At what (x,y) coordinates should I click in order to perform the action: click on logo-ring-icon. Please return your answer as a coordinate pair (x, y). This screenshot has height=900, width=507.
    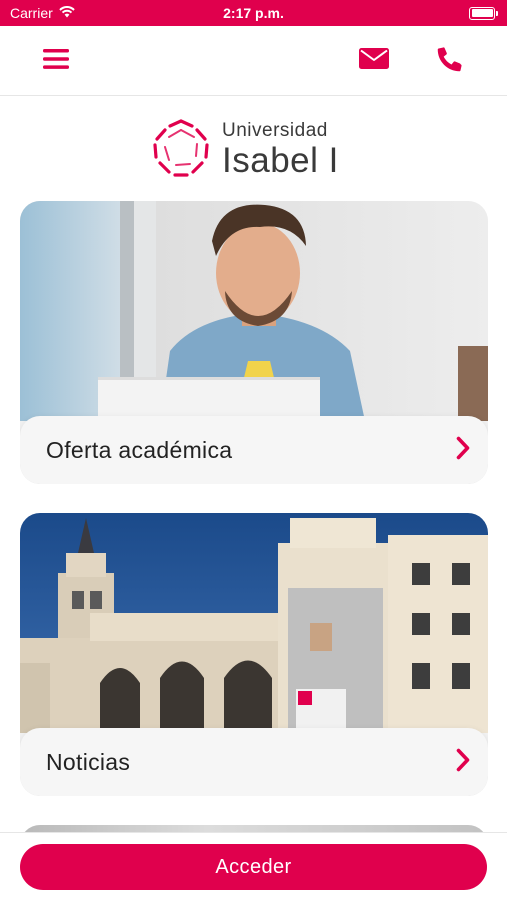
    Looking at the image, I should click on (181, 150).